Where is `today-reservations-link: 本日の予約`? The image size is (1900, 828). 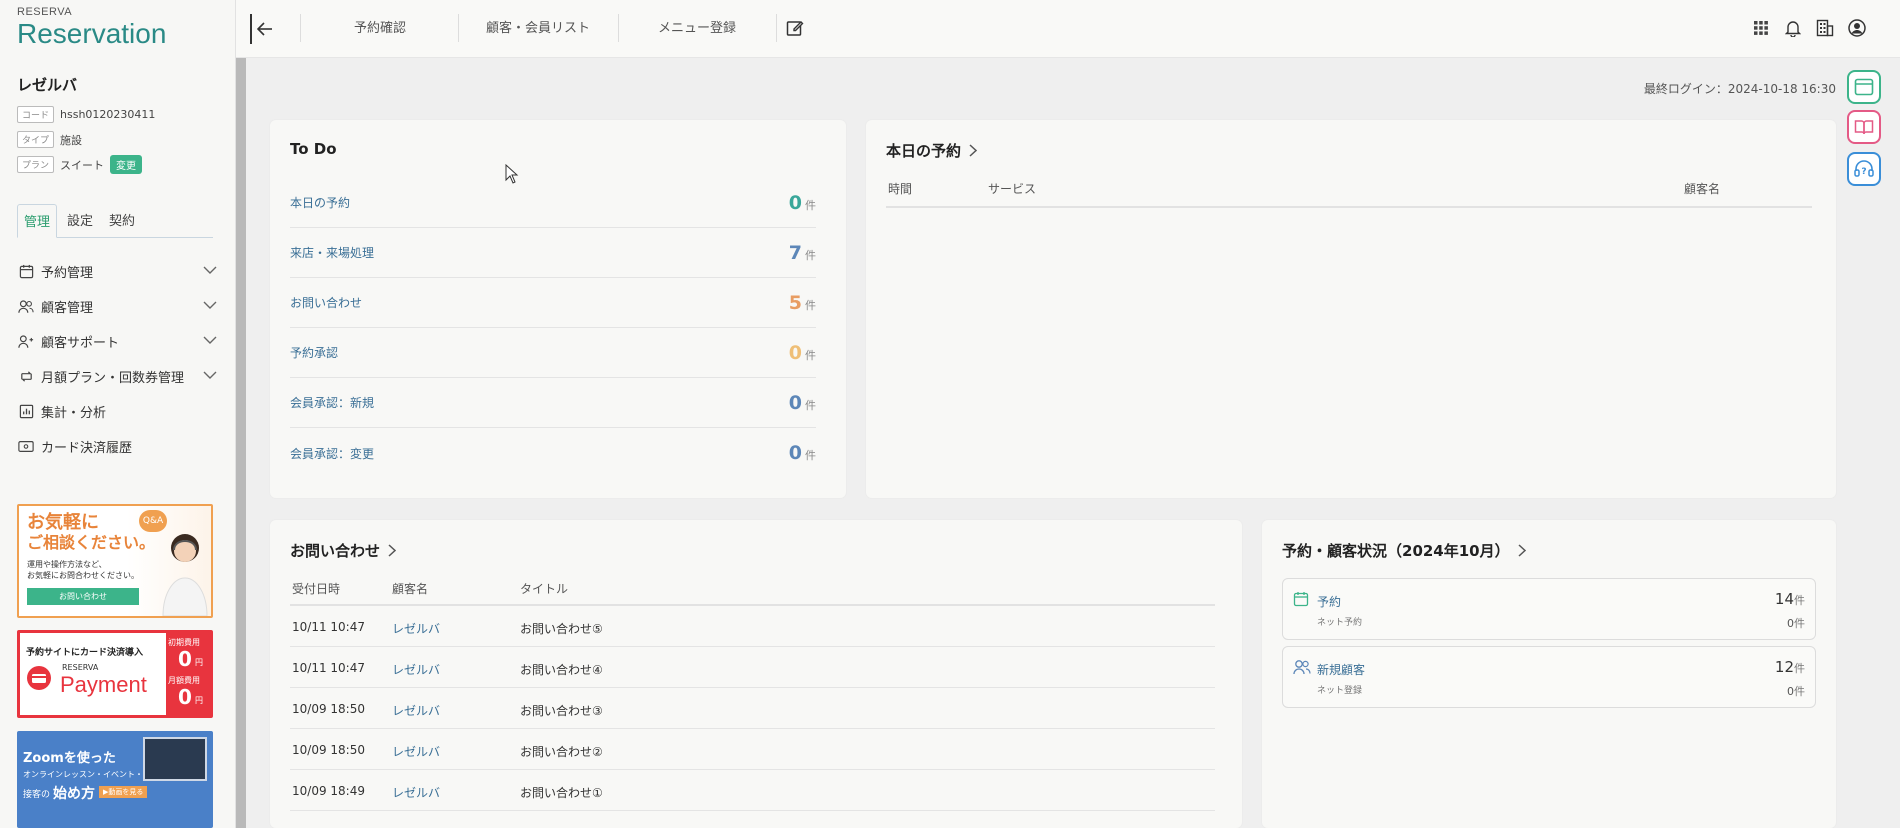 today-reservations-link: 本日の予約 is located at coordinates (932, 150).